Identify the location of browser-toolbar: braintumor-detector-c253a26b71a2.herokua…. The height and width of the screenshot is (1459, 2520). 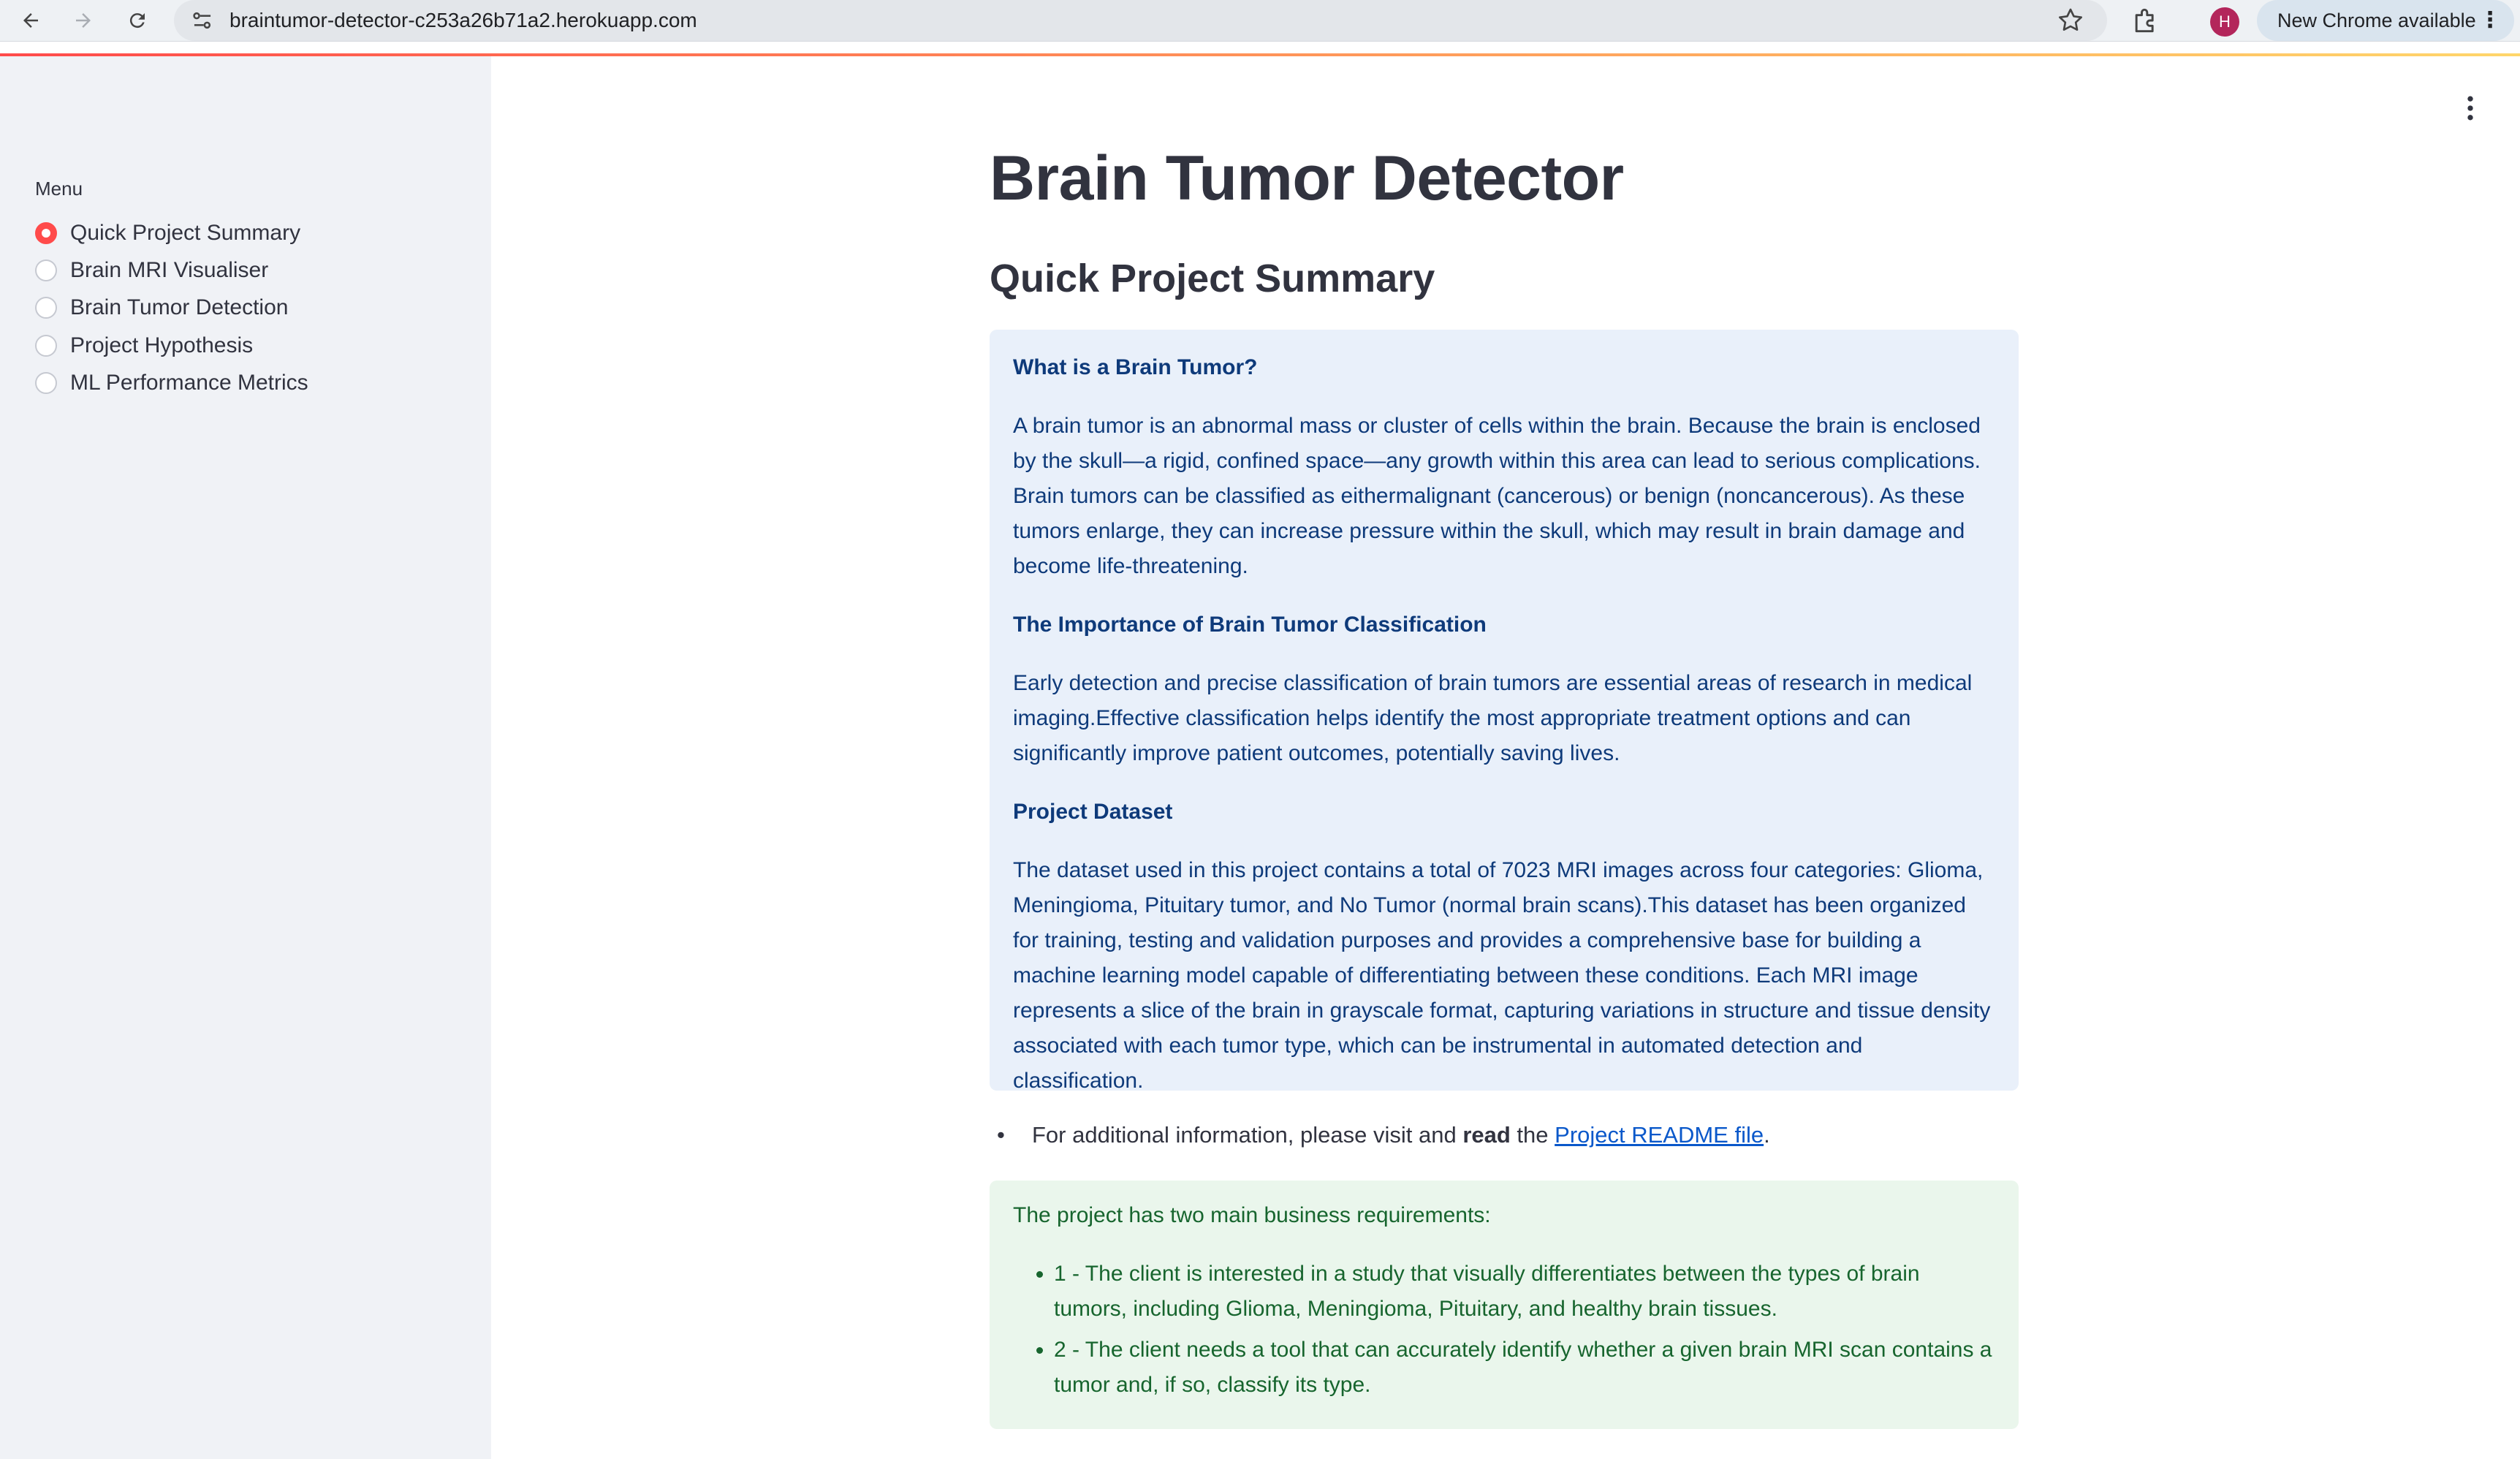
(1260, 21).